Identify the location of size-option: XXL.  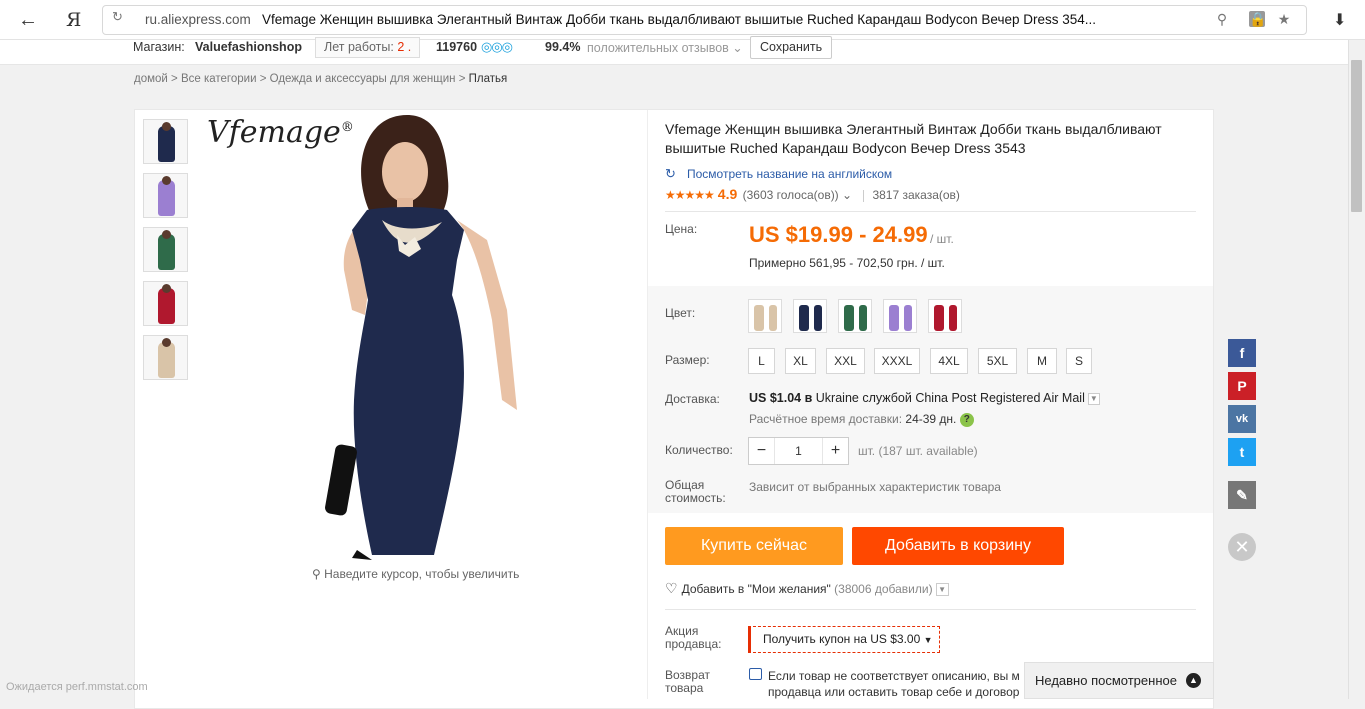
(845, 361).